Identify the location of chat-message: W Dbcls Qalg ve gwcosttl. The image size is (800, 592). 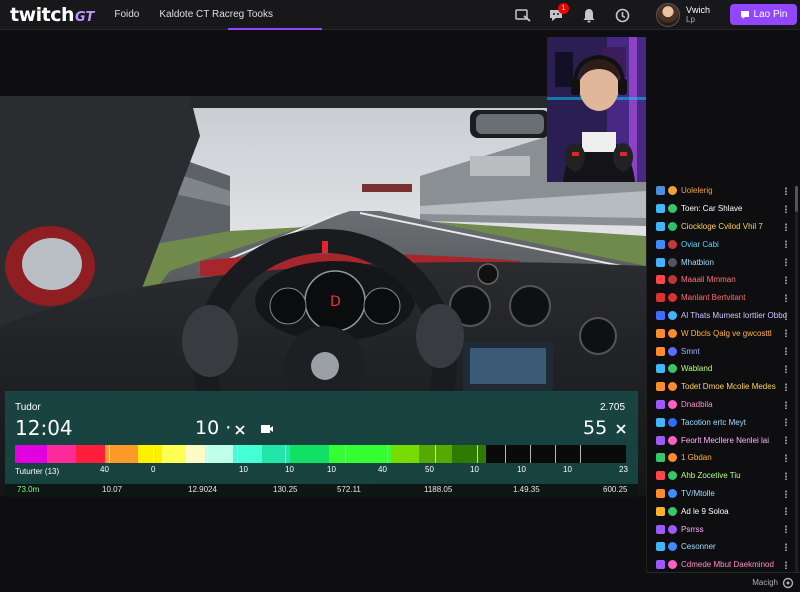
(723, 333).